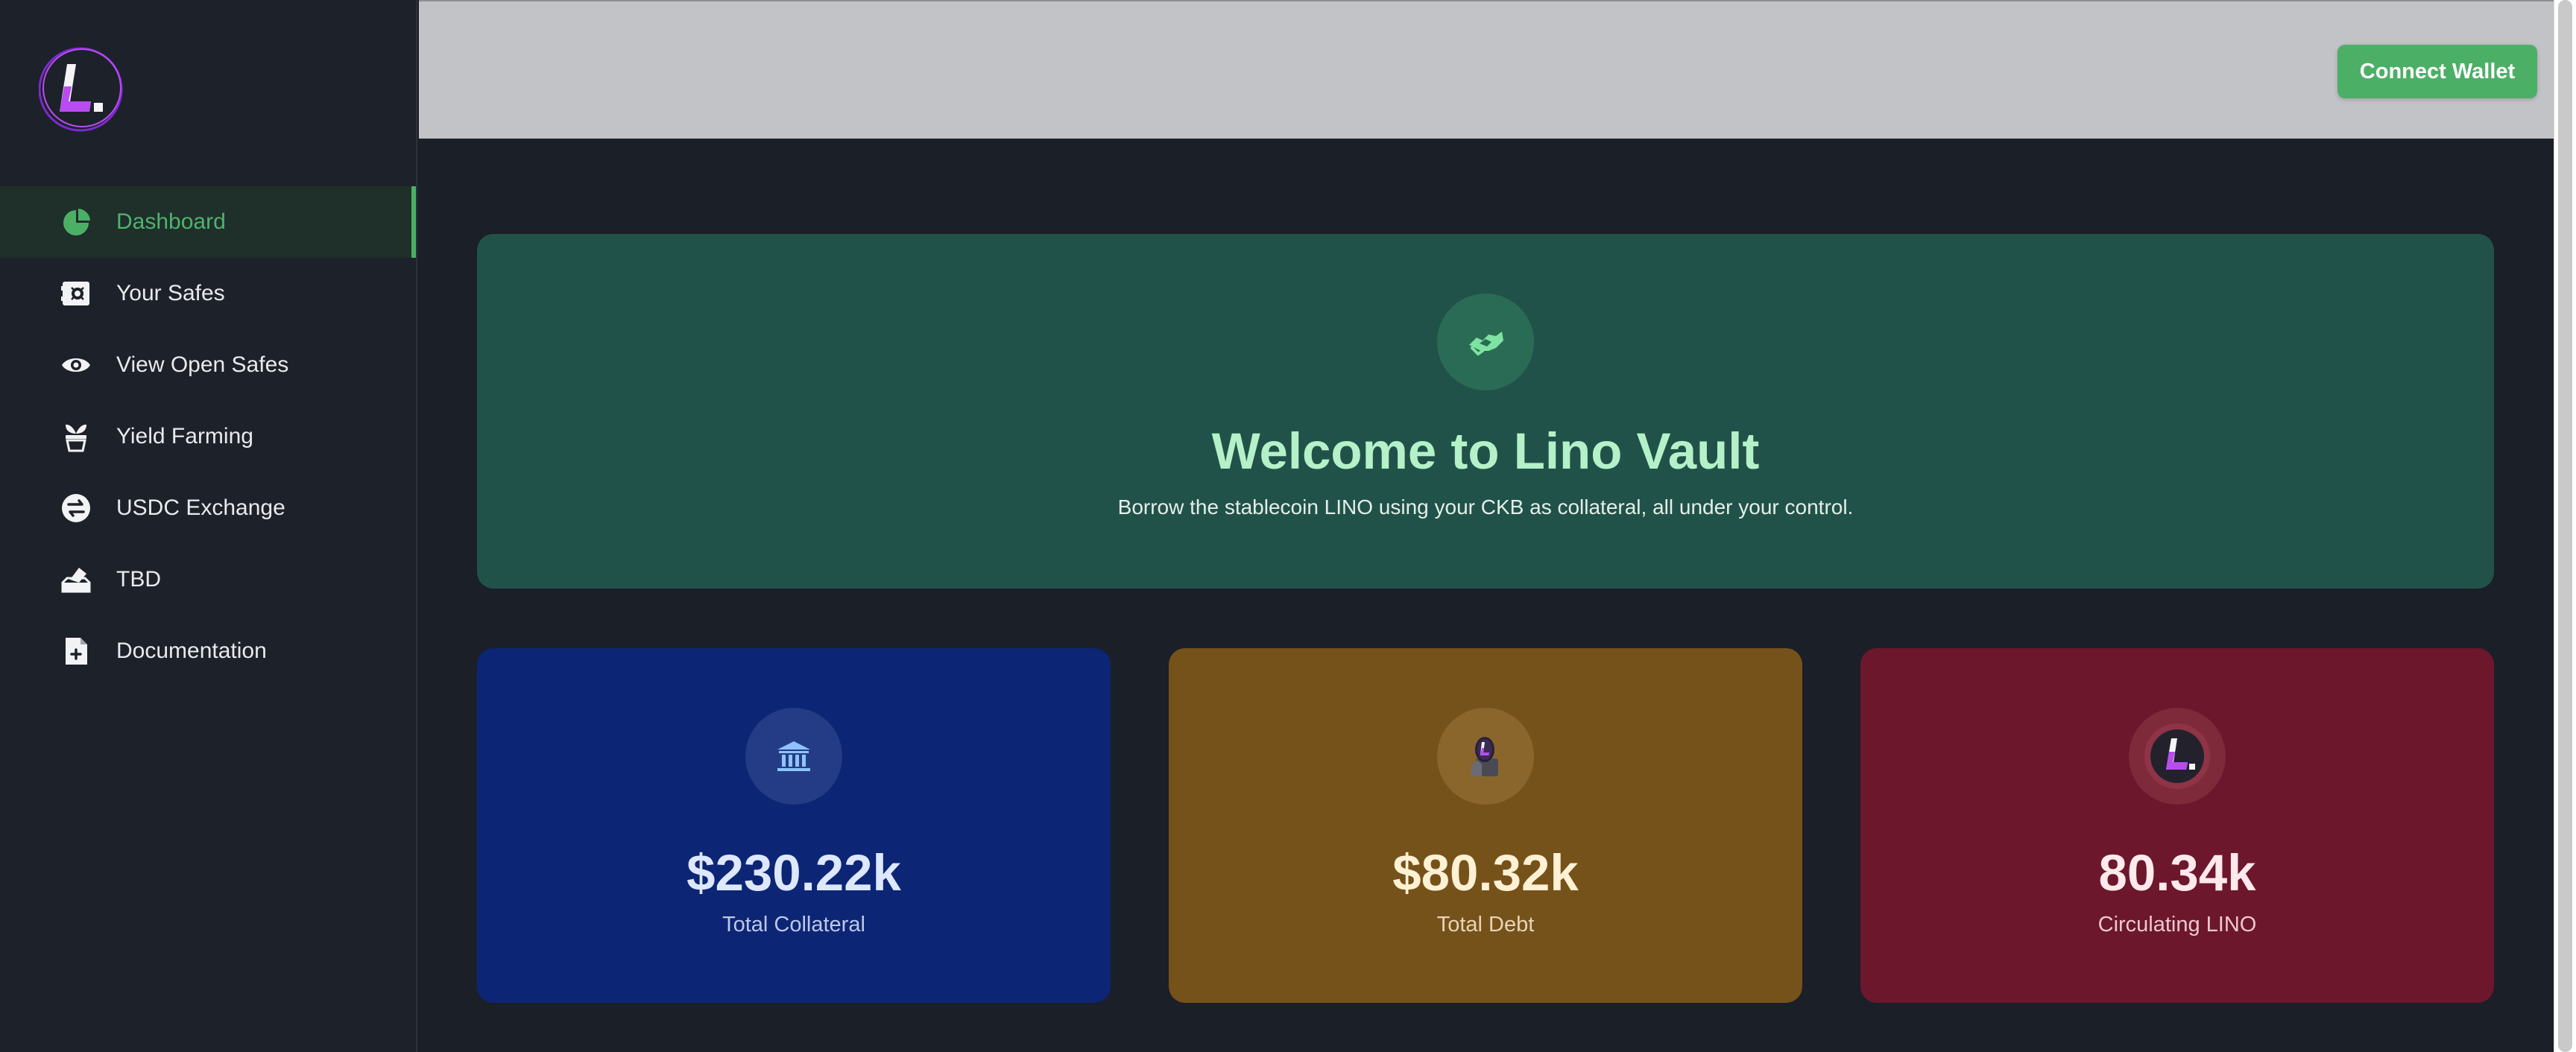 This screenshot has width=2576, height=1052. Describe the element at coordinates (76, 222) in the screenshot. I see `pie-chart-icon` at that location.